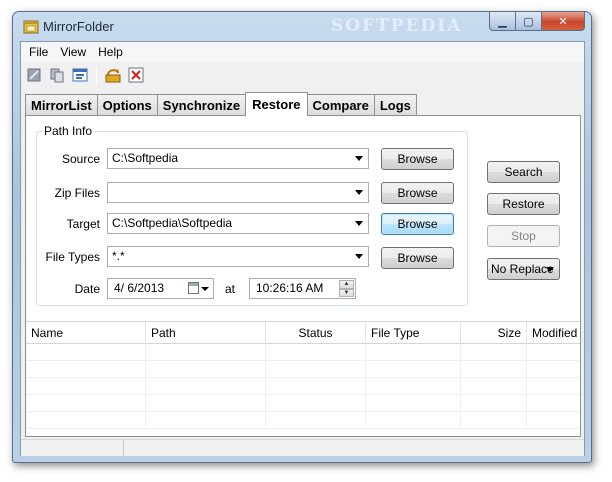  Describe the element at coordinates (38, 52) in the screenshot. I see `menu-file: File` at that location.